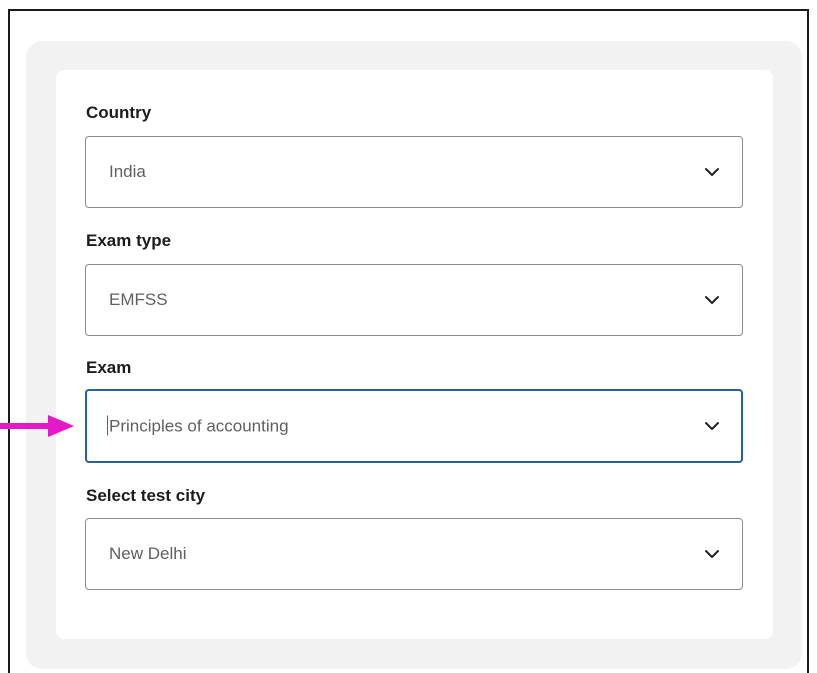 This screenshot has width=817, height=673. I want to click on exam-type-value: EMFSS, so click(138, 299).